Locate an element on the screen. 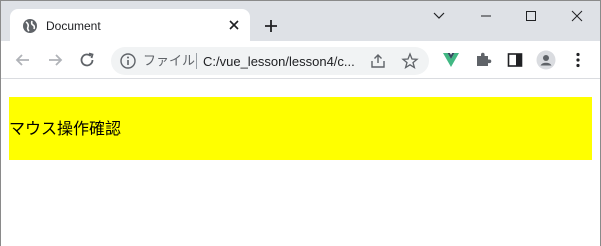 The image size is (601, 246). tab-document: Document is located at coordinates (130, 25).